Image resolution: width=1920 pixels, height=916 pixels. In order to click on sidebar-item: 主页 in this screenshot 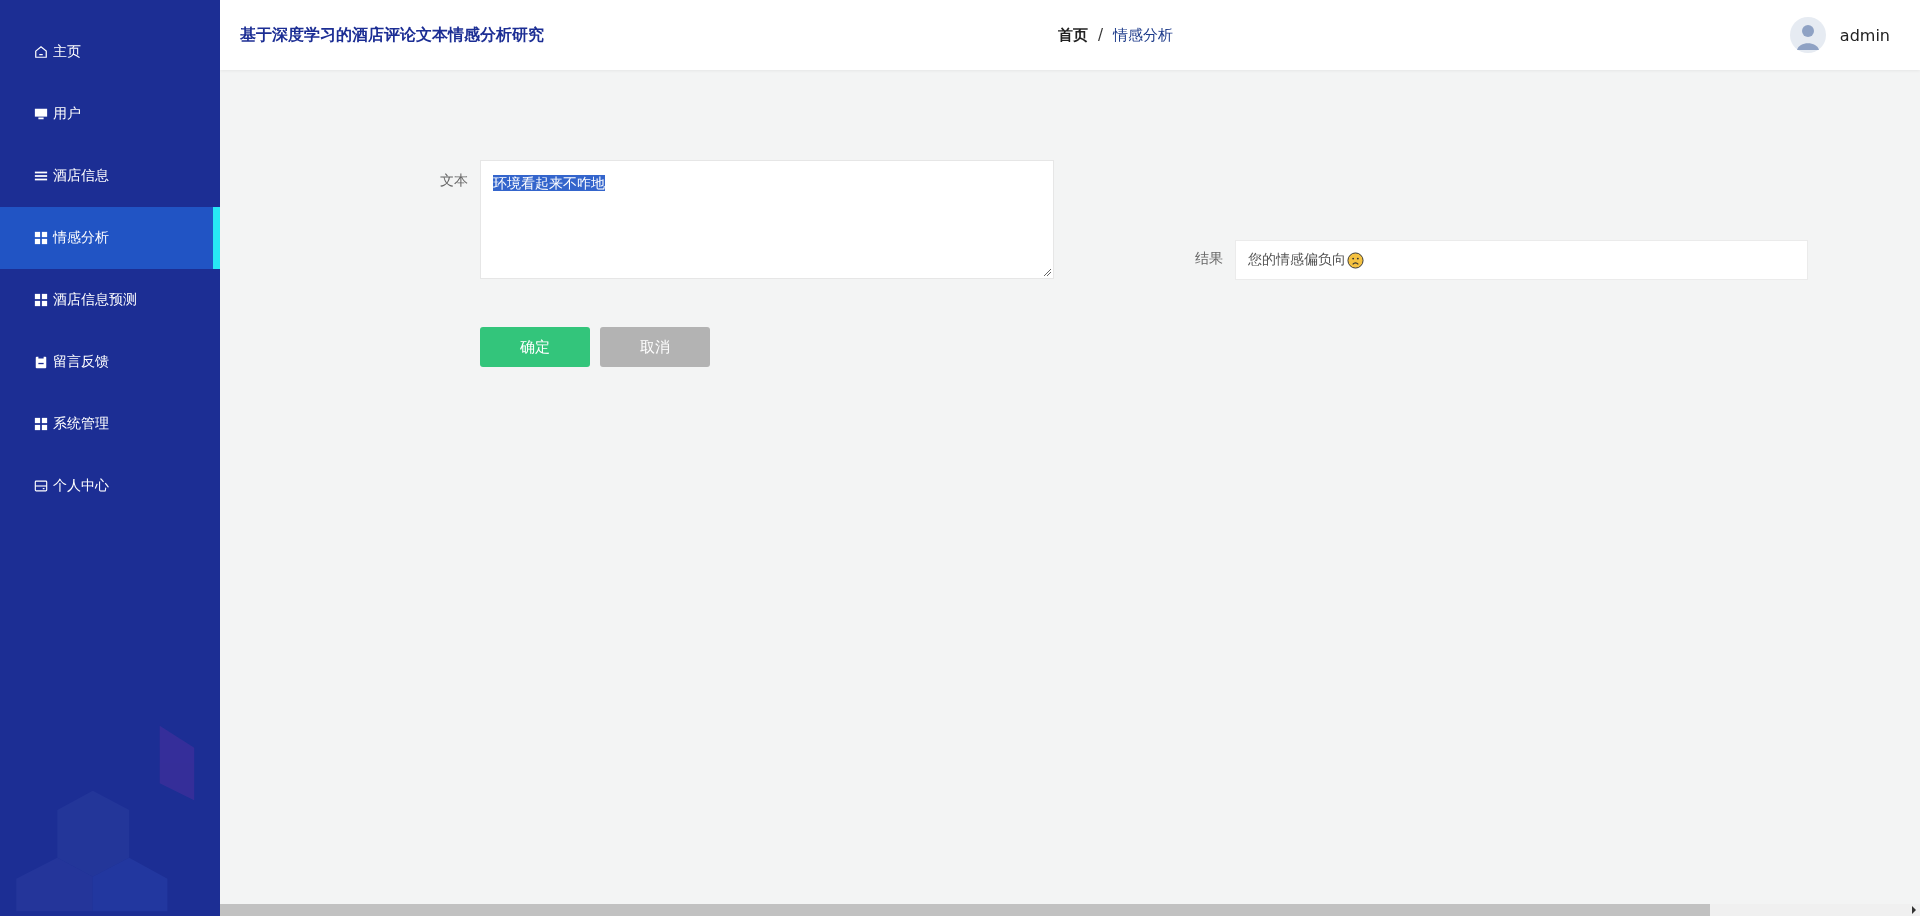, I will do `click(110, 52)`.